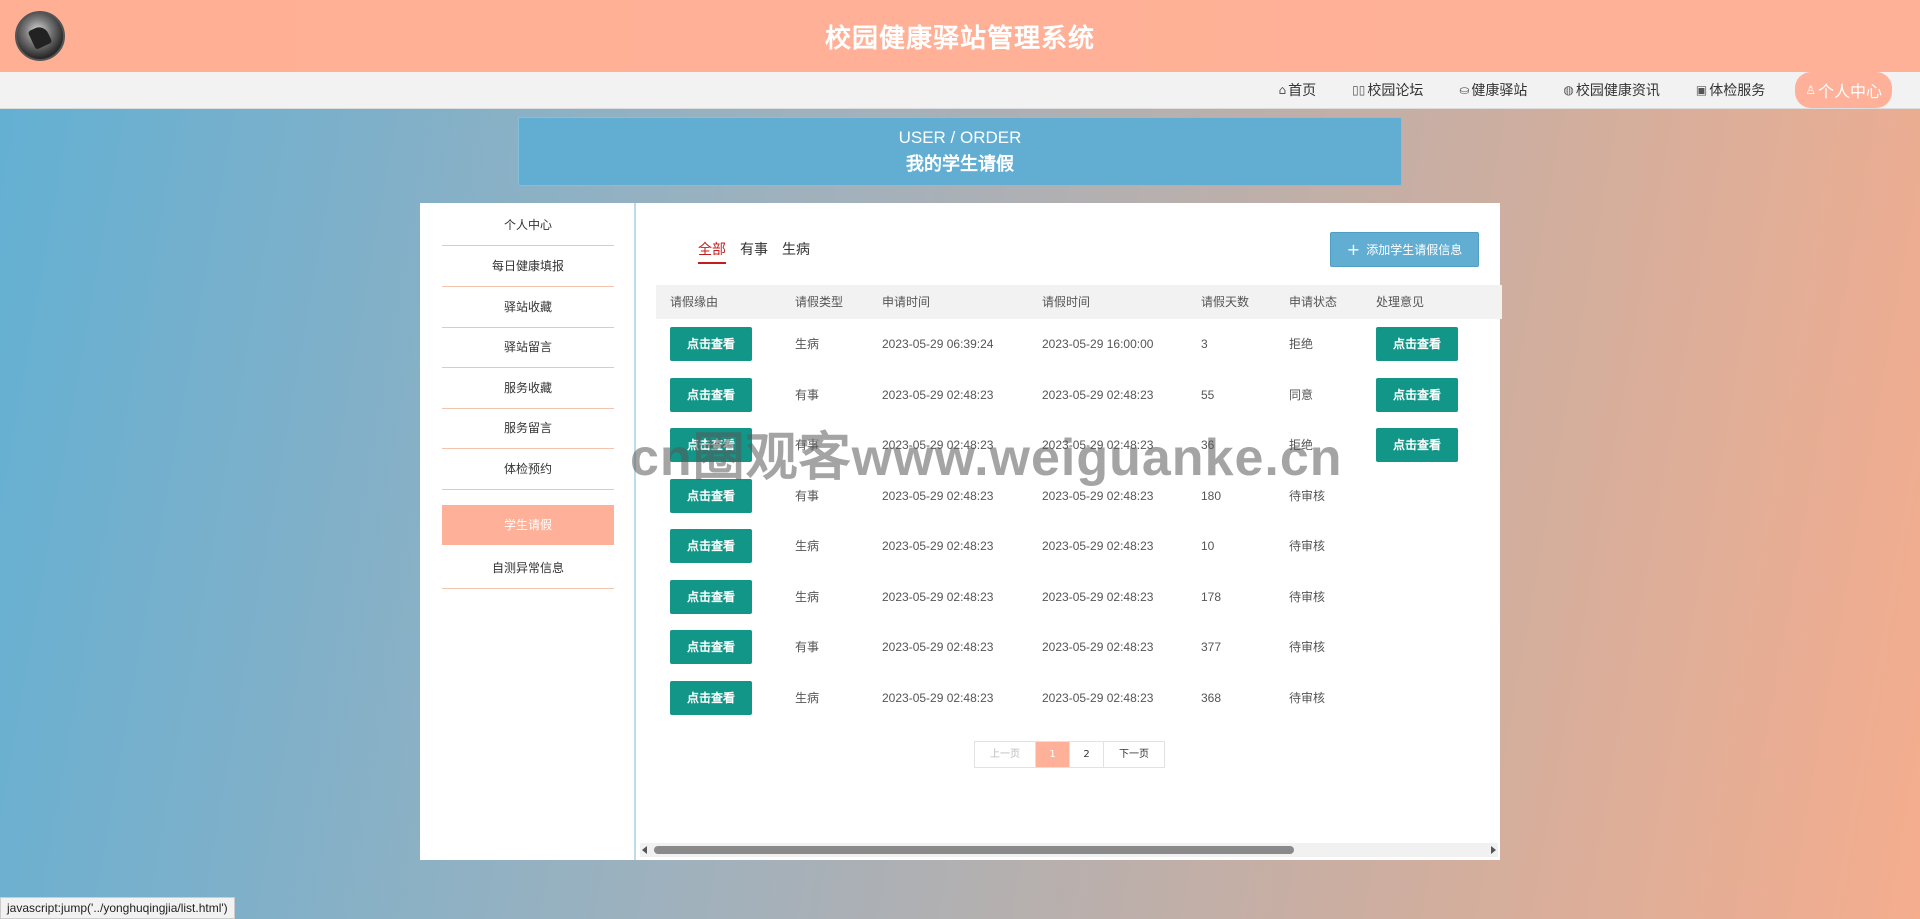  Describe the element at coordinates (694, 302) in the screenshot. I see `column-header-0: 请假缘由` at that location.